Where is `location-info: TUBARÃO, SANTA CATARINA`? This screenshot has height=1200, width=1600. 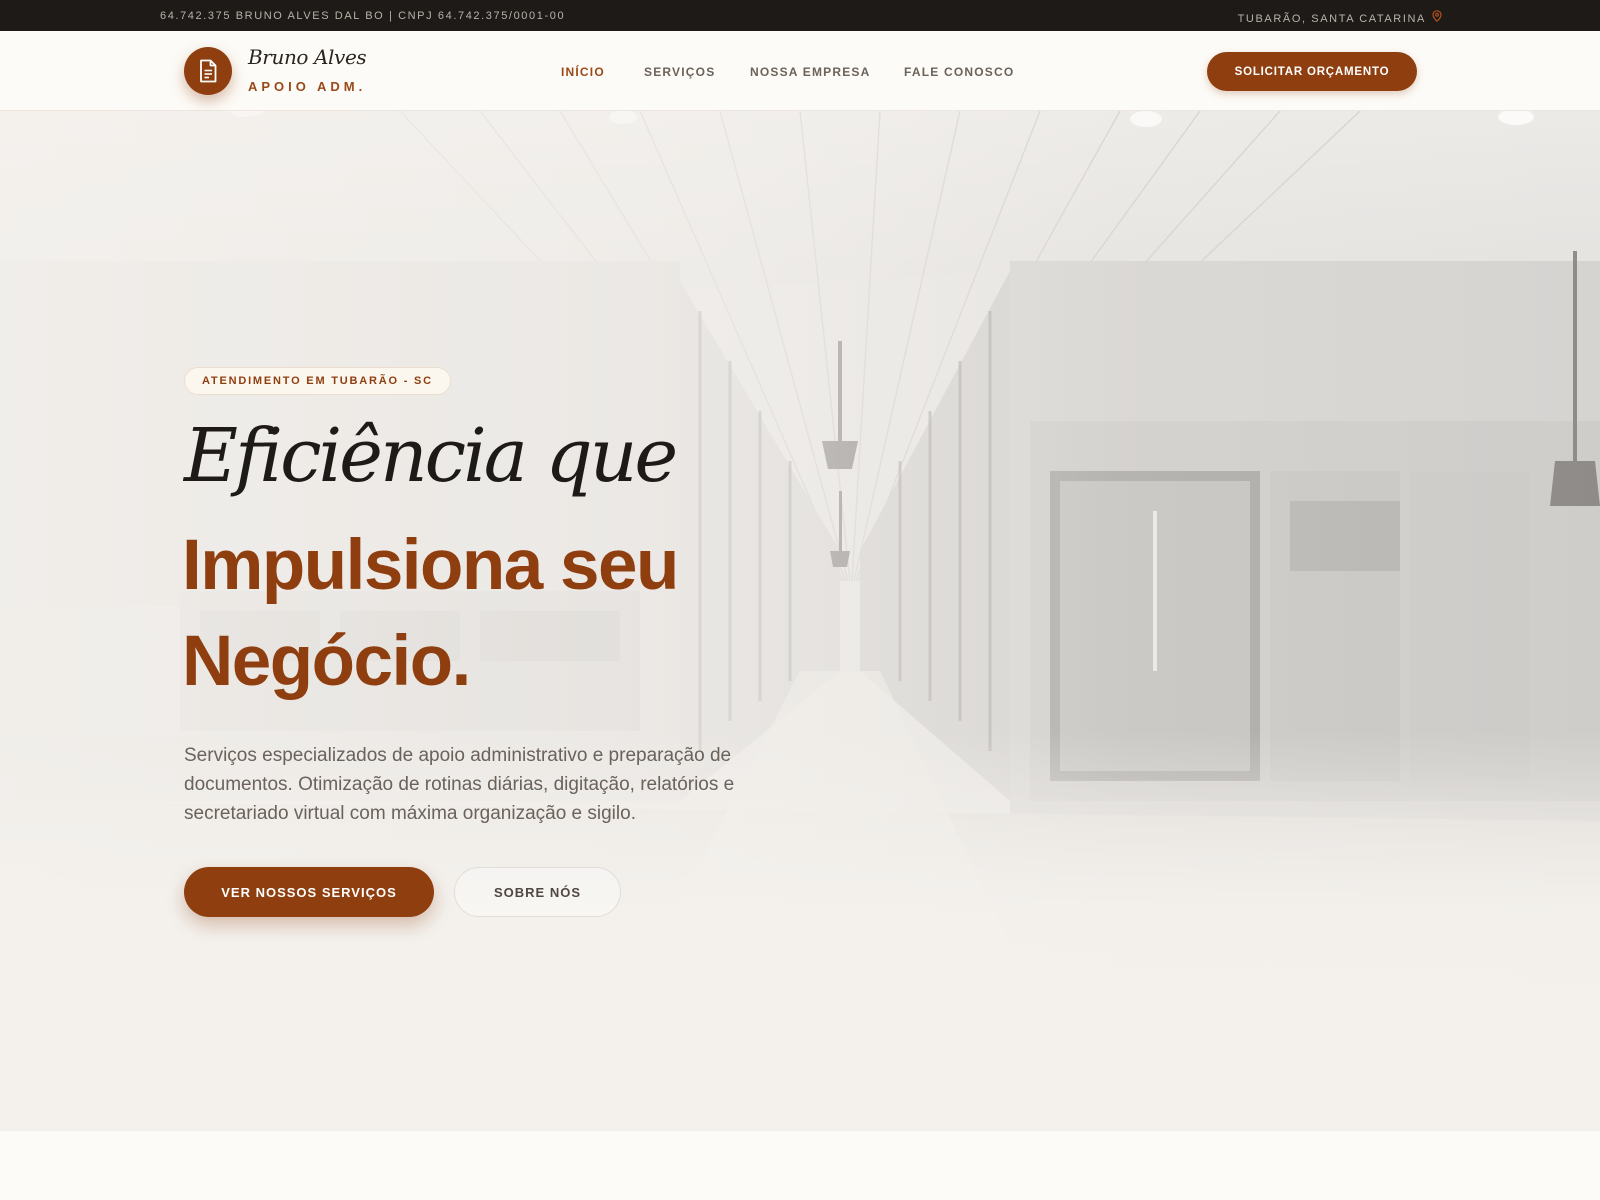
location-info: TUBARÃO, SANTA CATARINA is located at coordinates (1340, 17).